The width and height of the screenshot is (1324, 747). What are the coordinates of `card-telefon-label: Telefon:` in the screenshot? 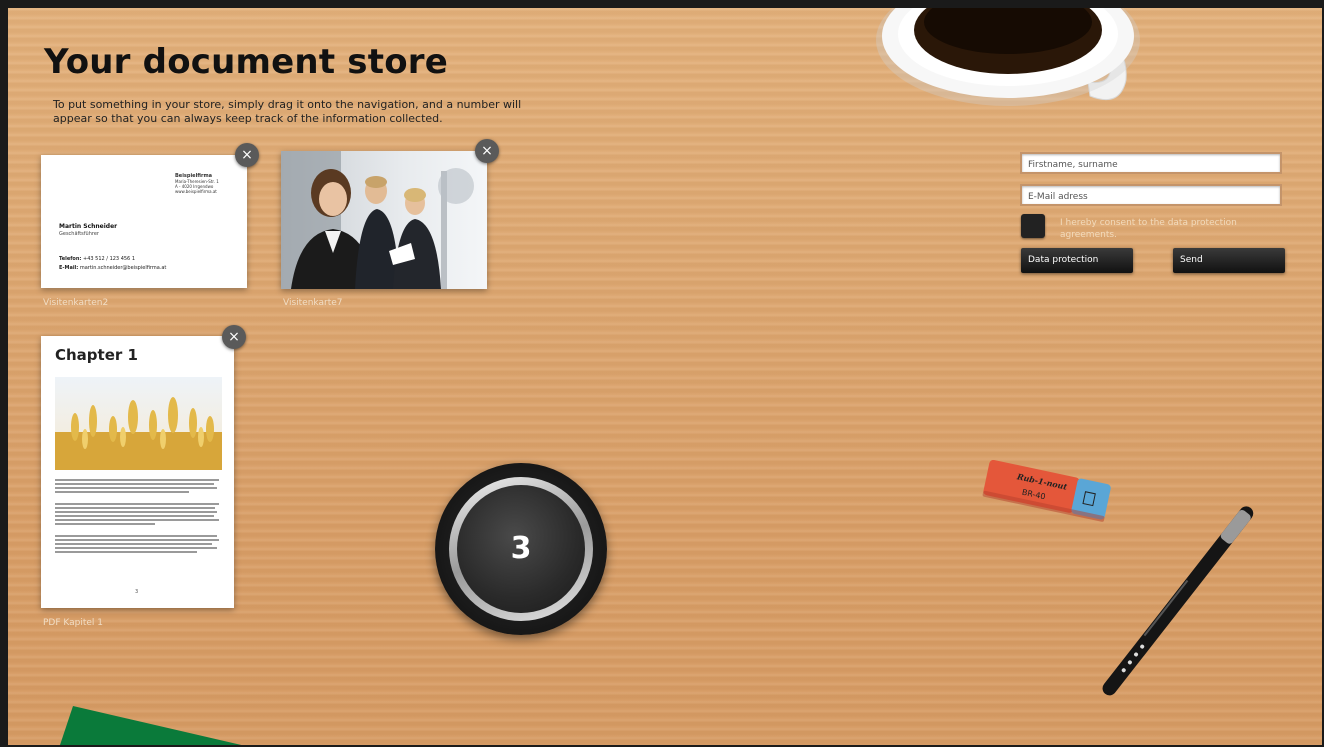 It's located at (70, 259).